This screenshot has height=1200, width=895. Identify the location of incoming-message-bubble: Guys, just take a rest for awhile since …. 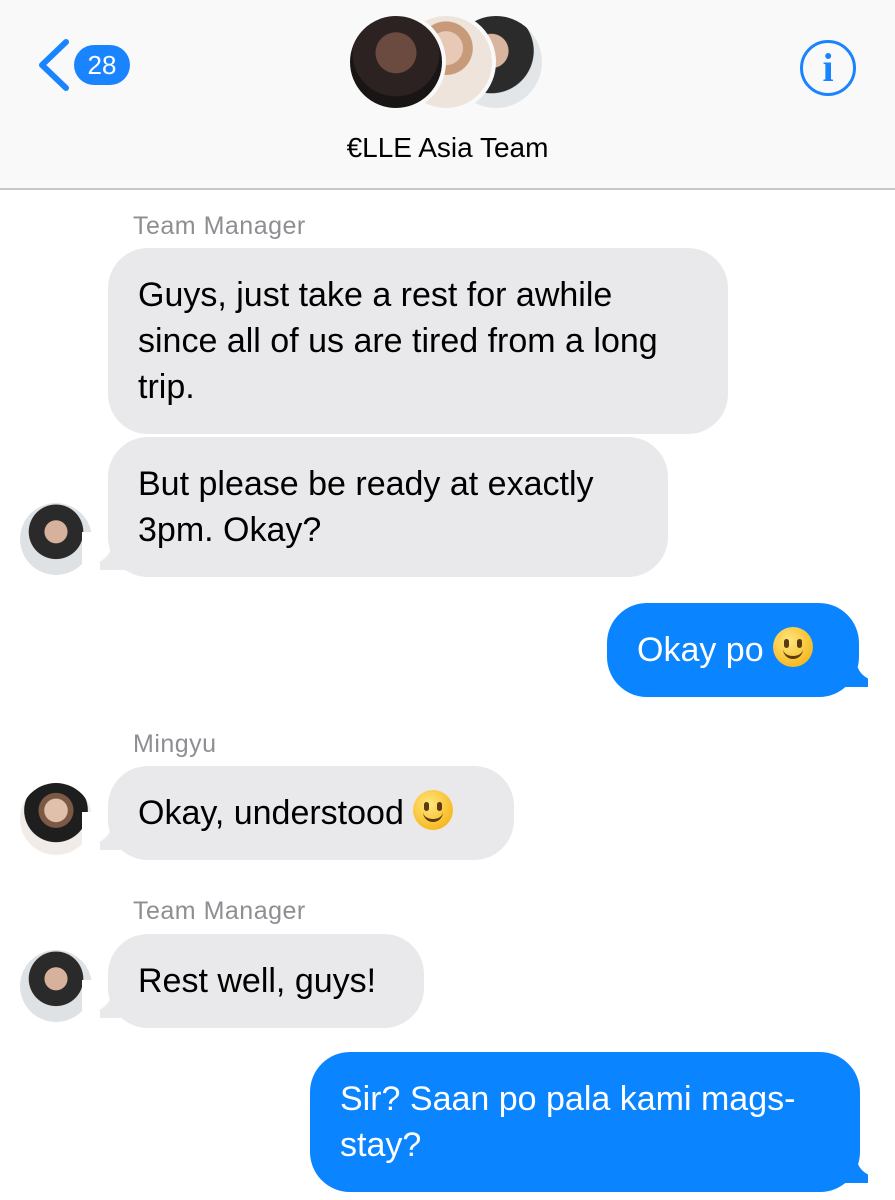
(418, 341).